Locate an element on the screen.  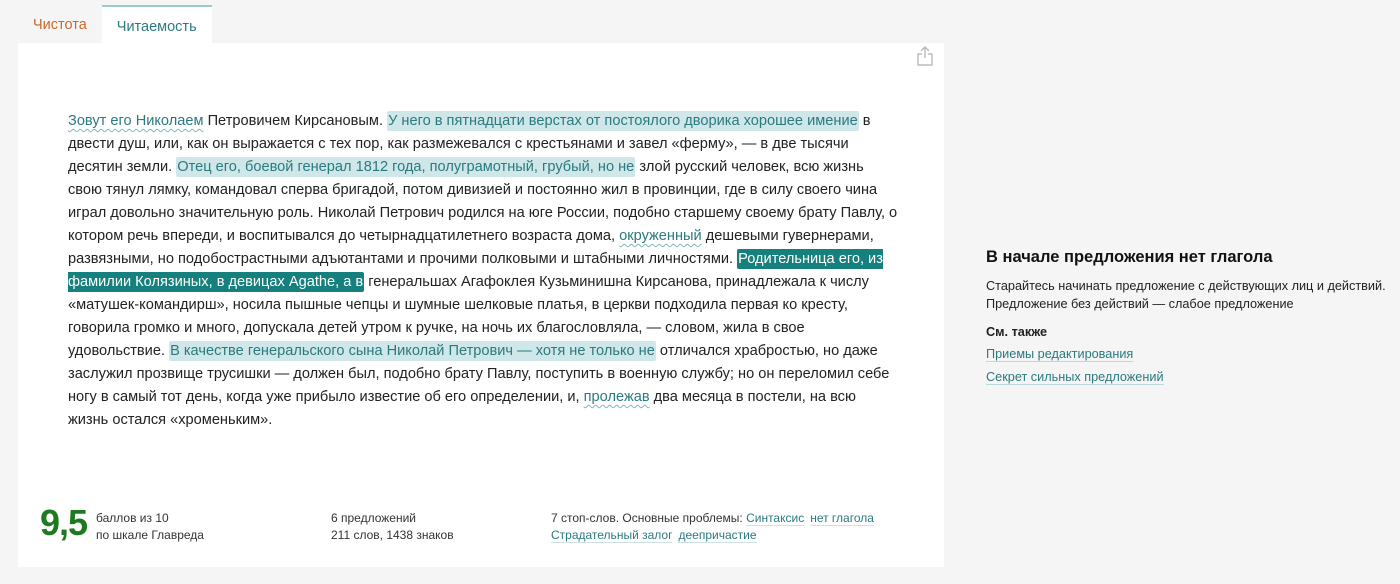
issue-wavy: окруженный is located at coordinates (660, 236).